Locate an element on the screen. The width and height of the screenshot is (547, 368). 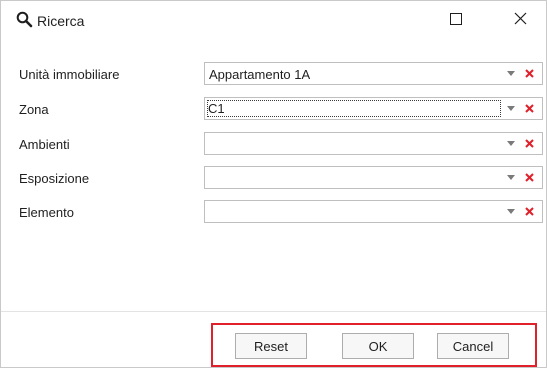
field-row-ambienti: Ambienti is located at coordinates (273, 144).